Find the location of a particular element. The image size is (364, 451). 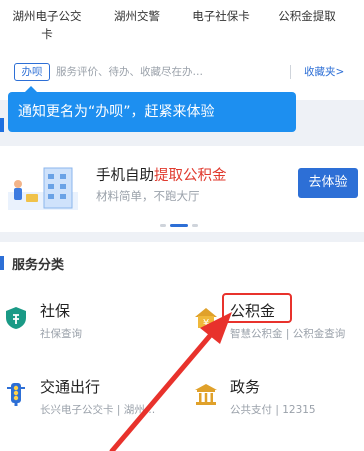

shortcut-label: 湖州交警 is located at coordinates (137, 16).